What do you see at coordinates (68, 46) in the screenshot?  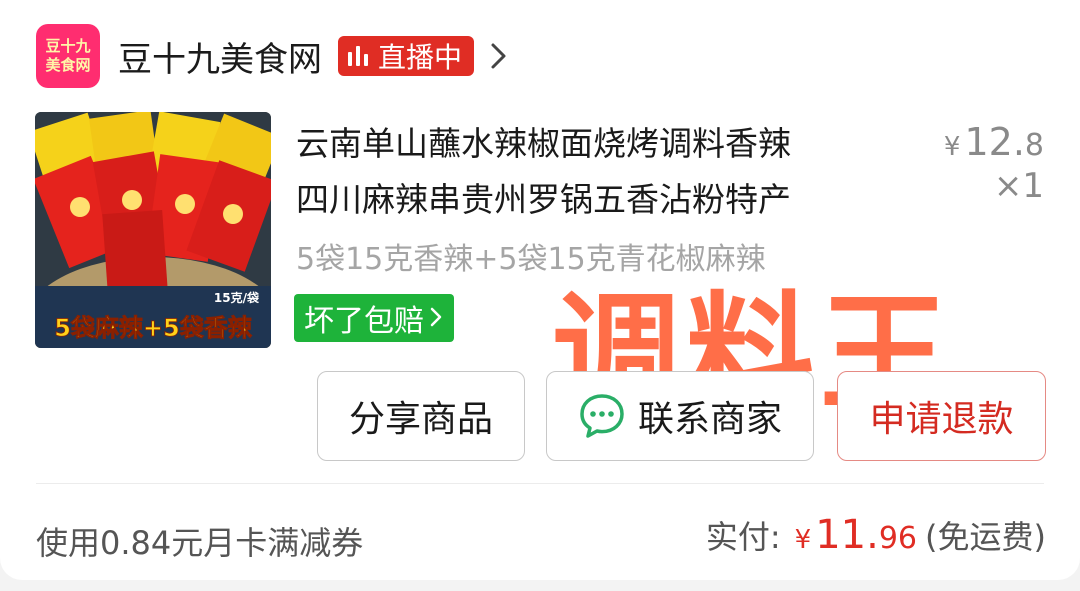 I see `store-logo-line1: 豆十九` at bounding box center [68, 46].